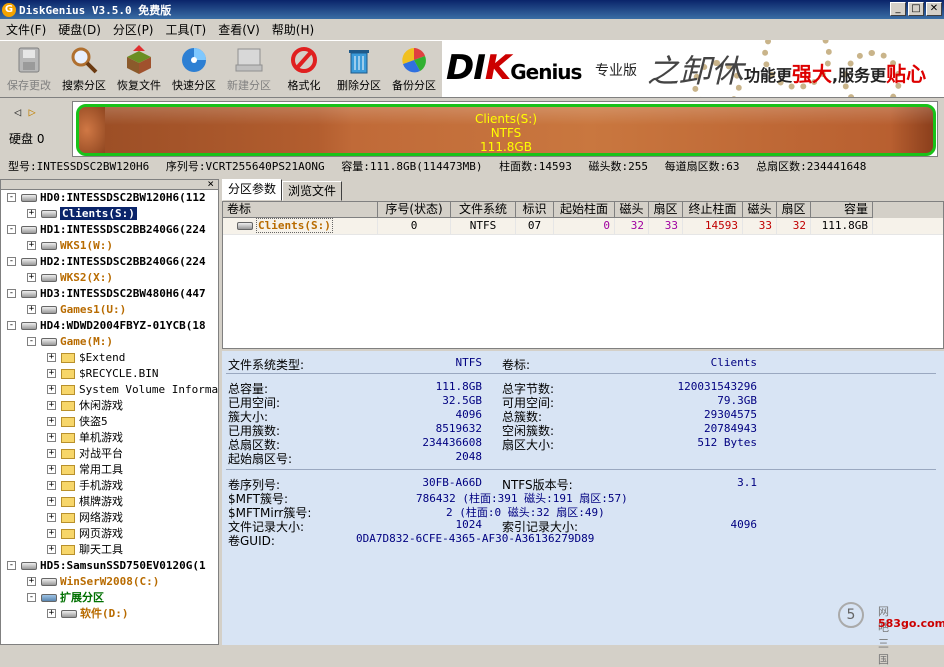 This screenshot has height=667, width=944. Describe the element at coordinates (109, 614) in the screenshot. I see `tree-node: + 软件(D:)` at that location.